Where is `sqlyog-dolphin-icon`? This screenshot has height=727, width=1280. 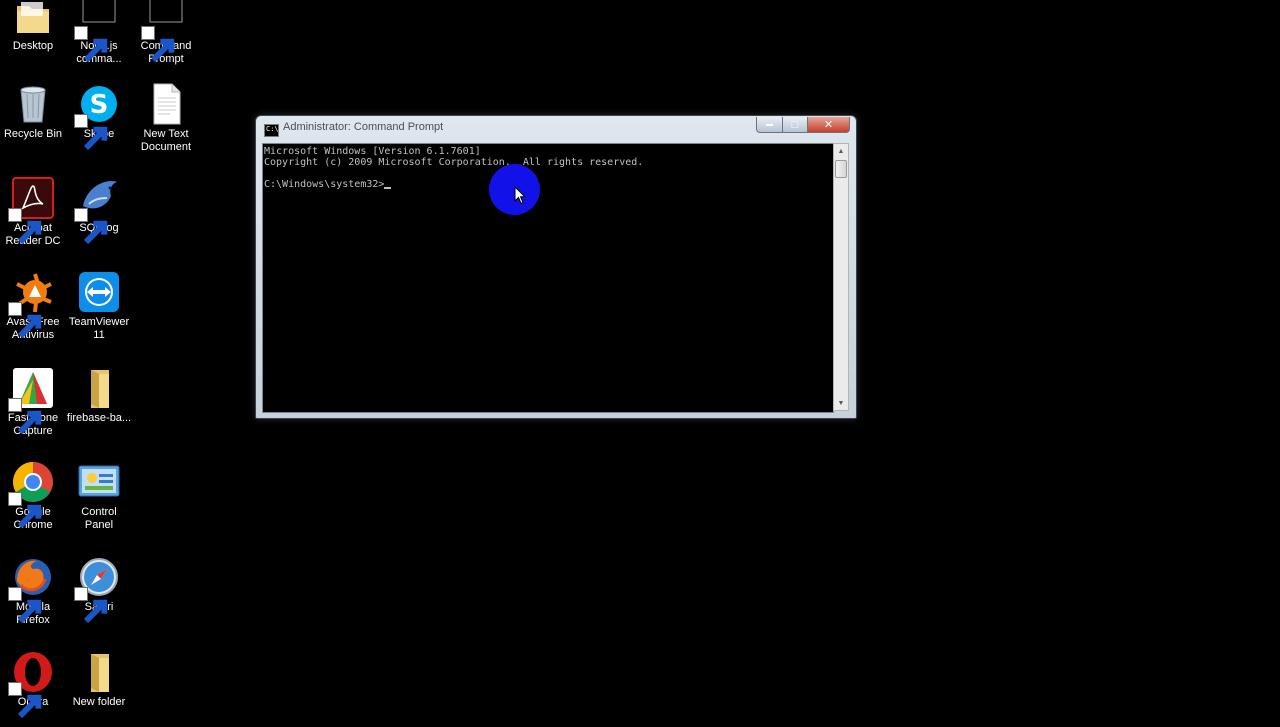 sqlyog-dolphin-icon is located at coordinates (97, 210).